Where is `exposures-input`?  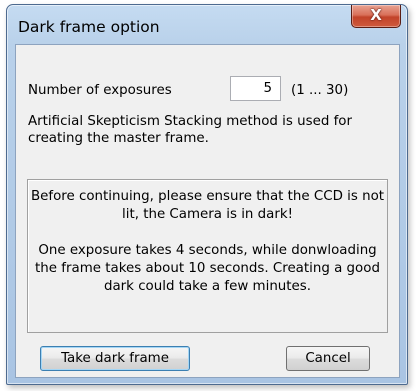
exposures-input is located at coordinates (255, 88).